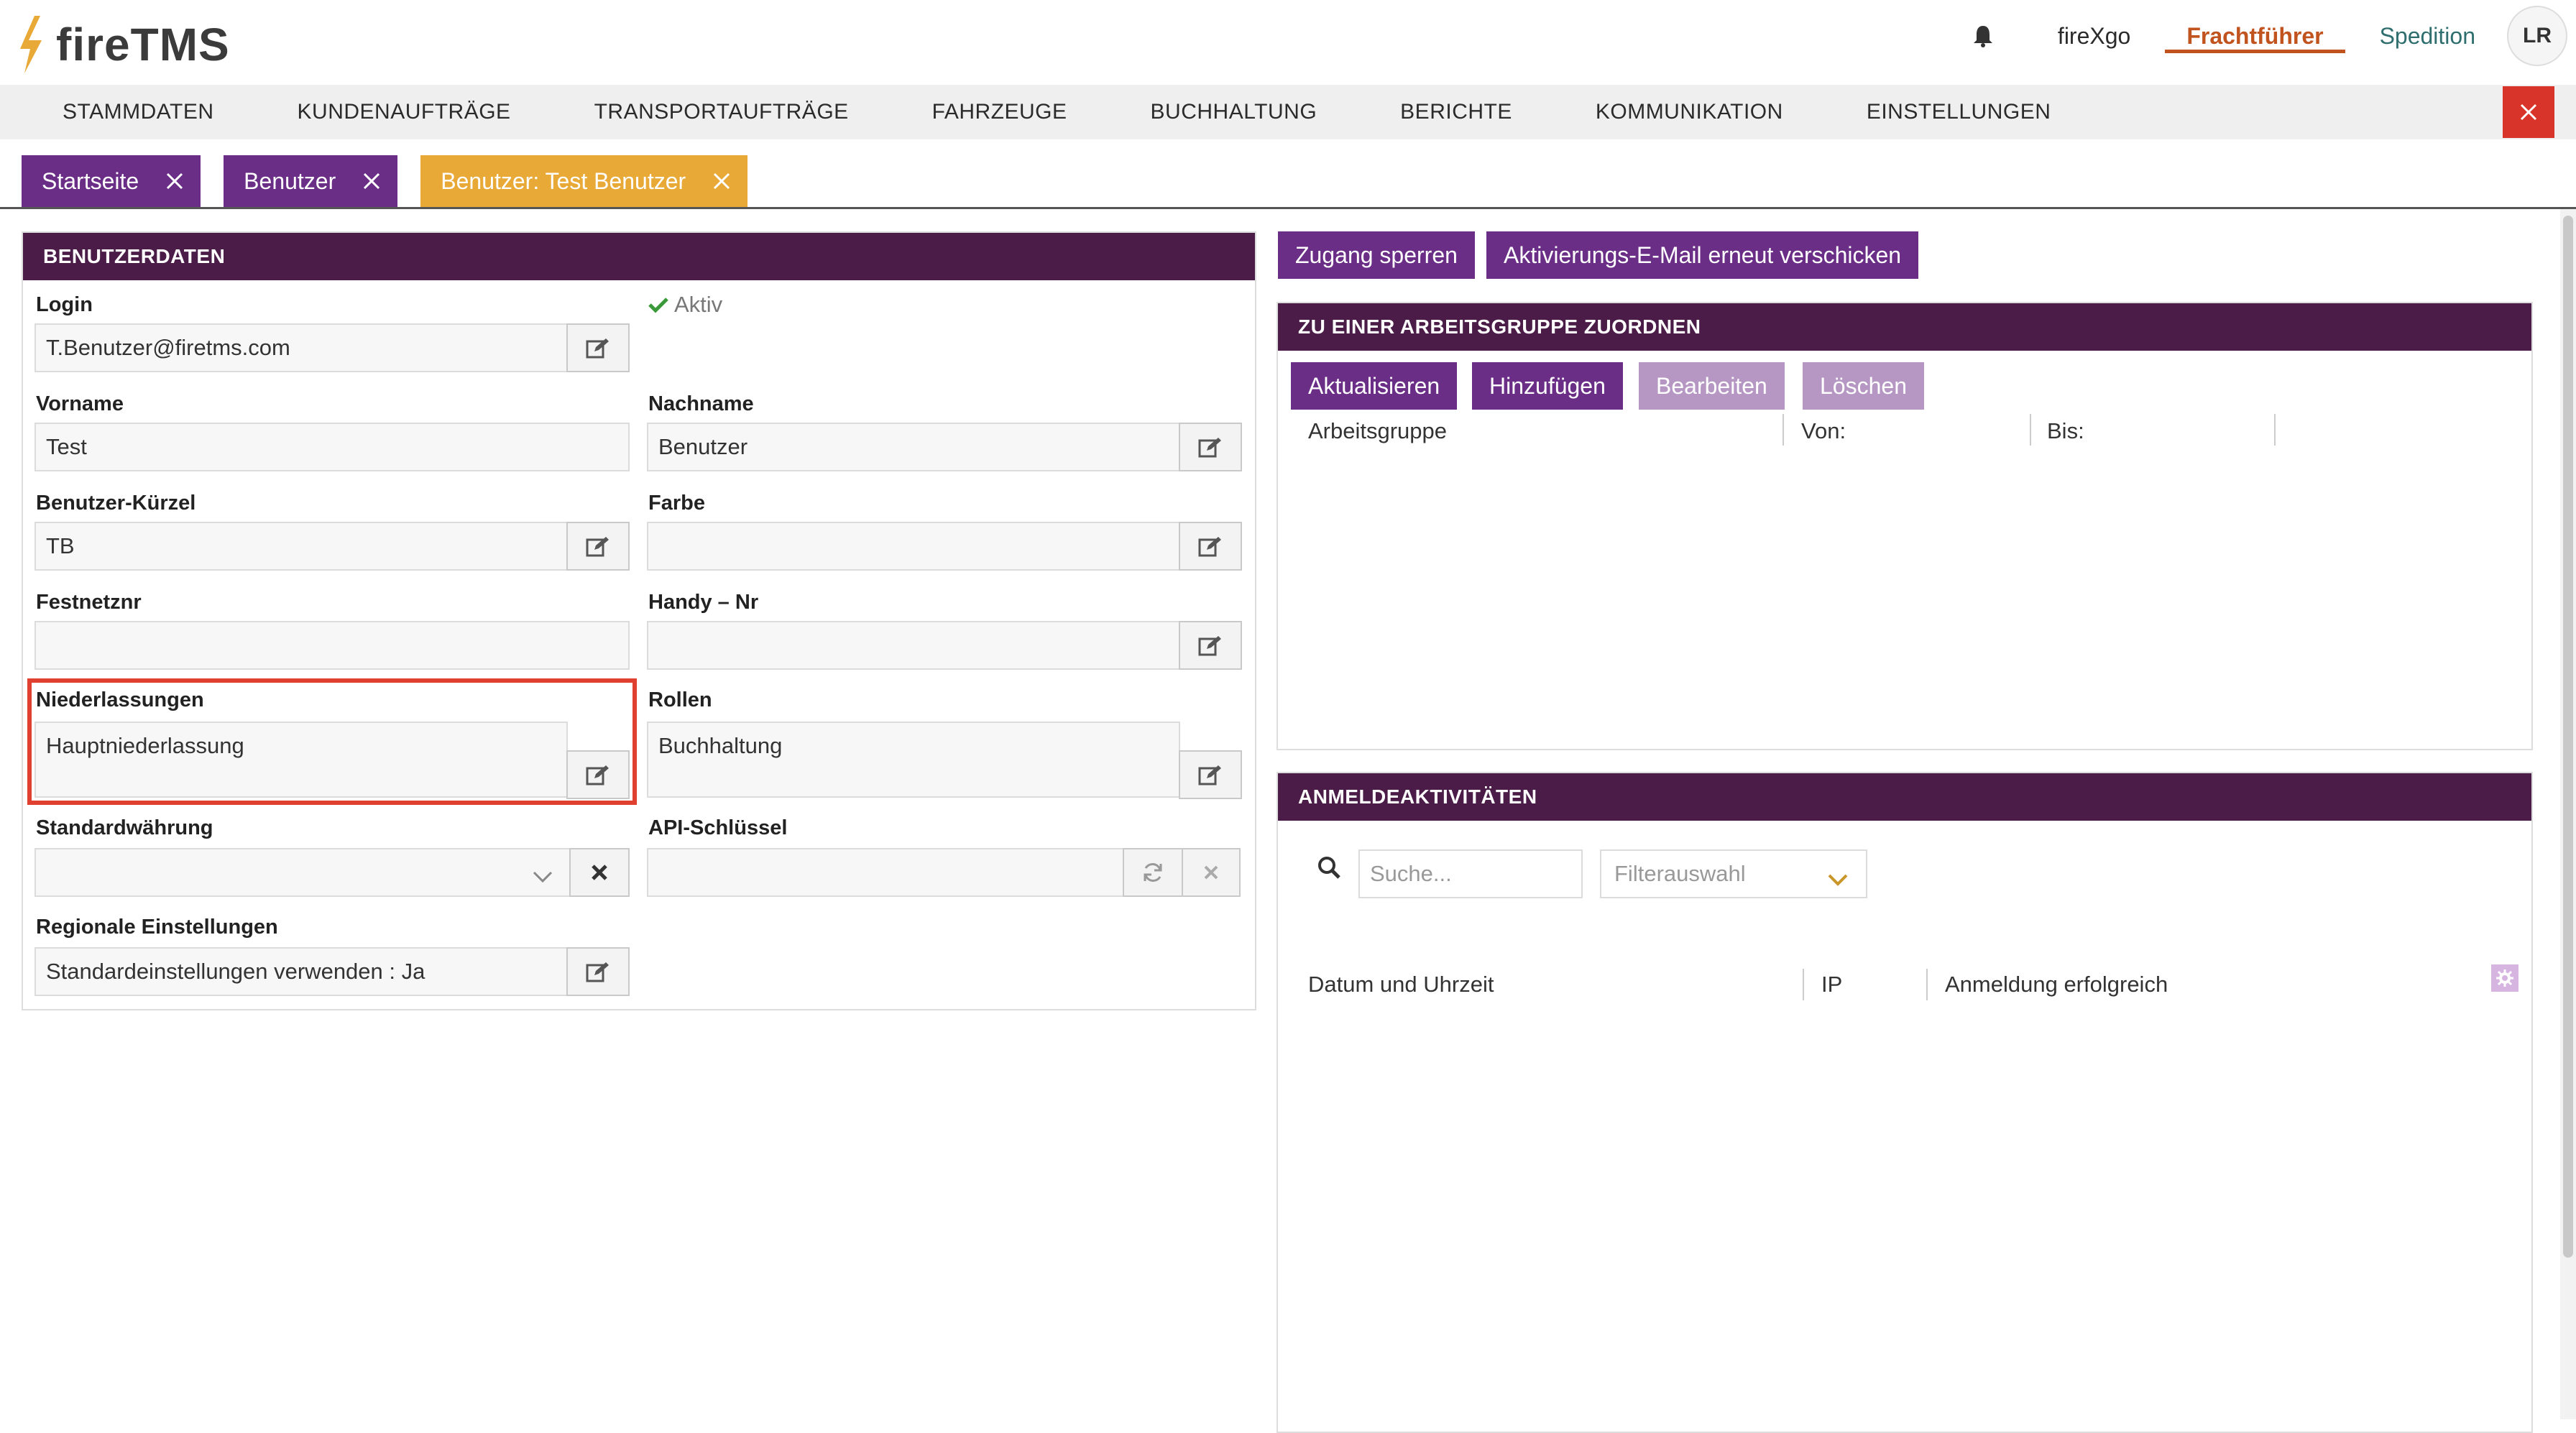 This screenshot has height=1433, width=2576. I want to click on tab-label: Benutzer: Test Benutzer, so click(563, 180).